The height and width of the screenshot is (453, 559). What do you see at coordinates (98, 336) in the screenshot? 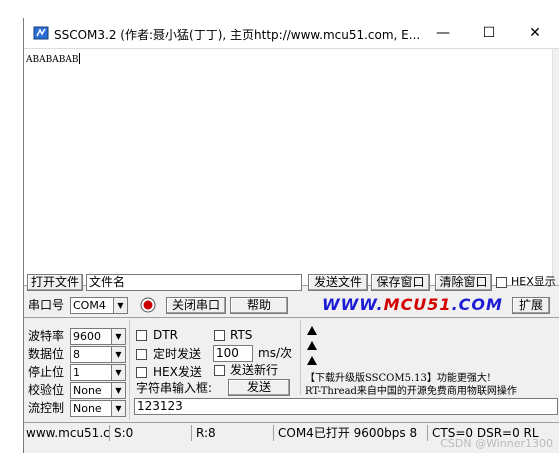
I see `baud-select: 9600 ▼` at bounding box center [98, 336].